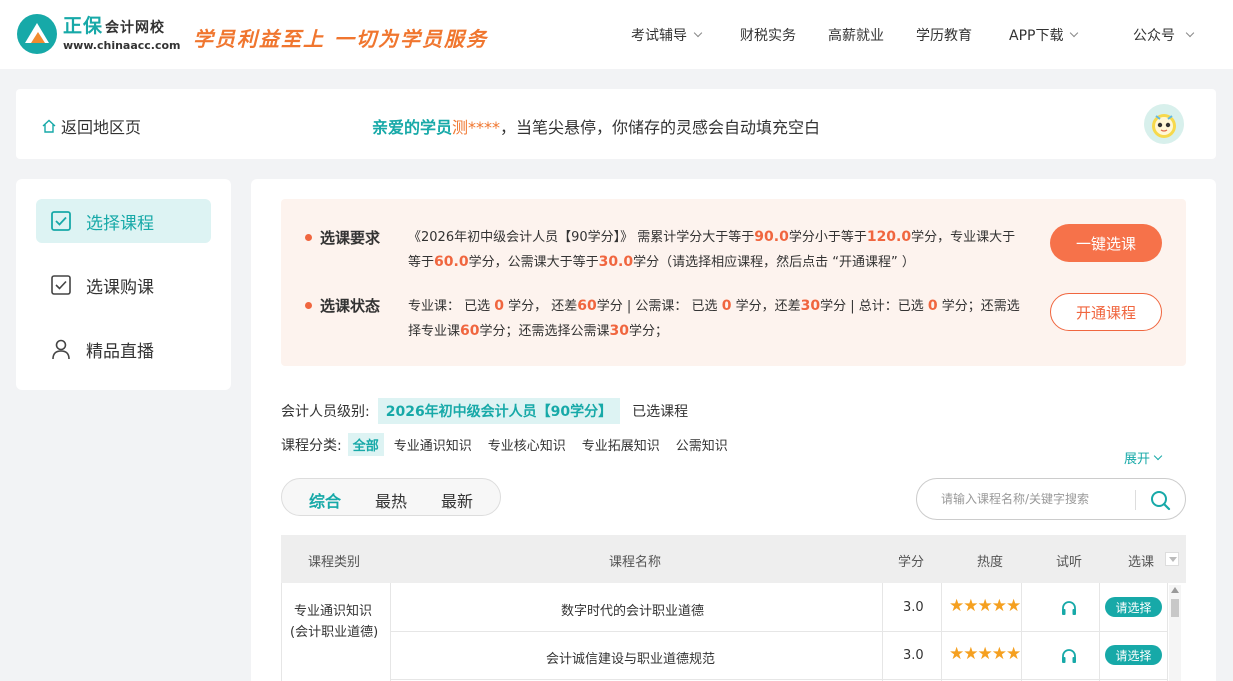 Image resolution: width=1233 pixels, height=681 pixels. Describe the element at coordinates (308, 237) in the screenshot. I see `bullet-dot` at that location.